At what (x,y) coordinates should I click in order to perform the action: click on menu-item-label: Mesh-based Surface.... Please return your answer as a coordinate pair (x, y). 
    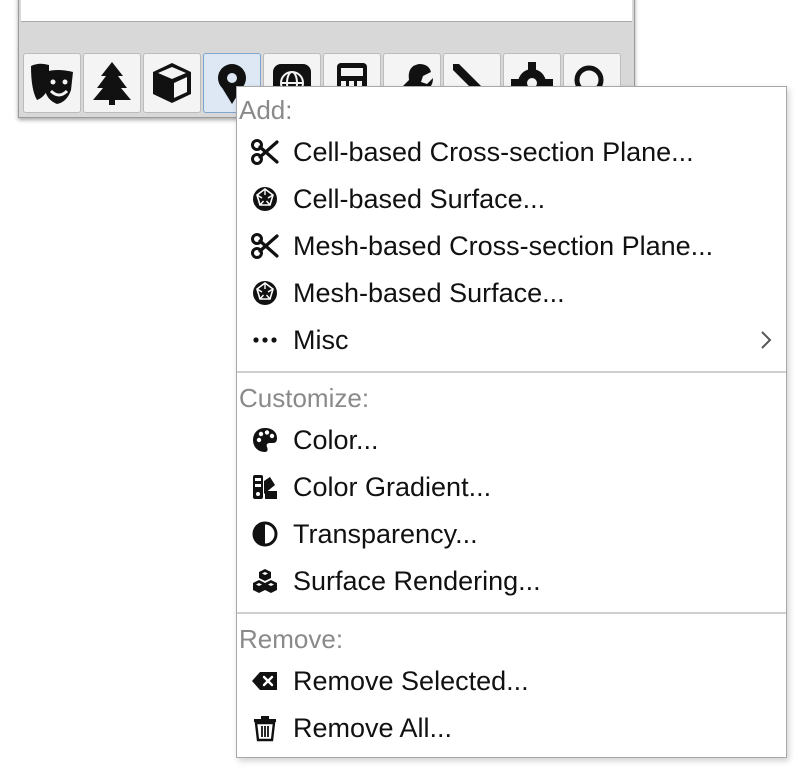
    Looking at the image, I should click on (429, 292).